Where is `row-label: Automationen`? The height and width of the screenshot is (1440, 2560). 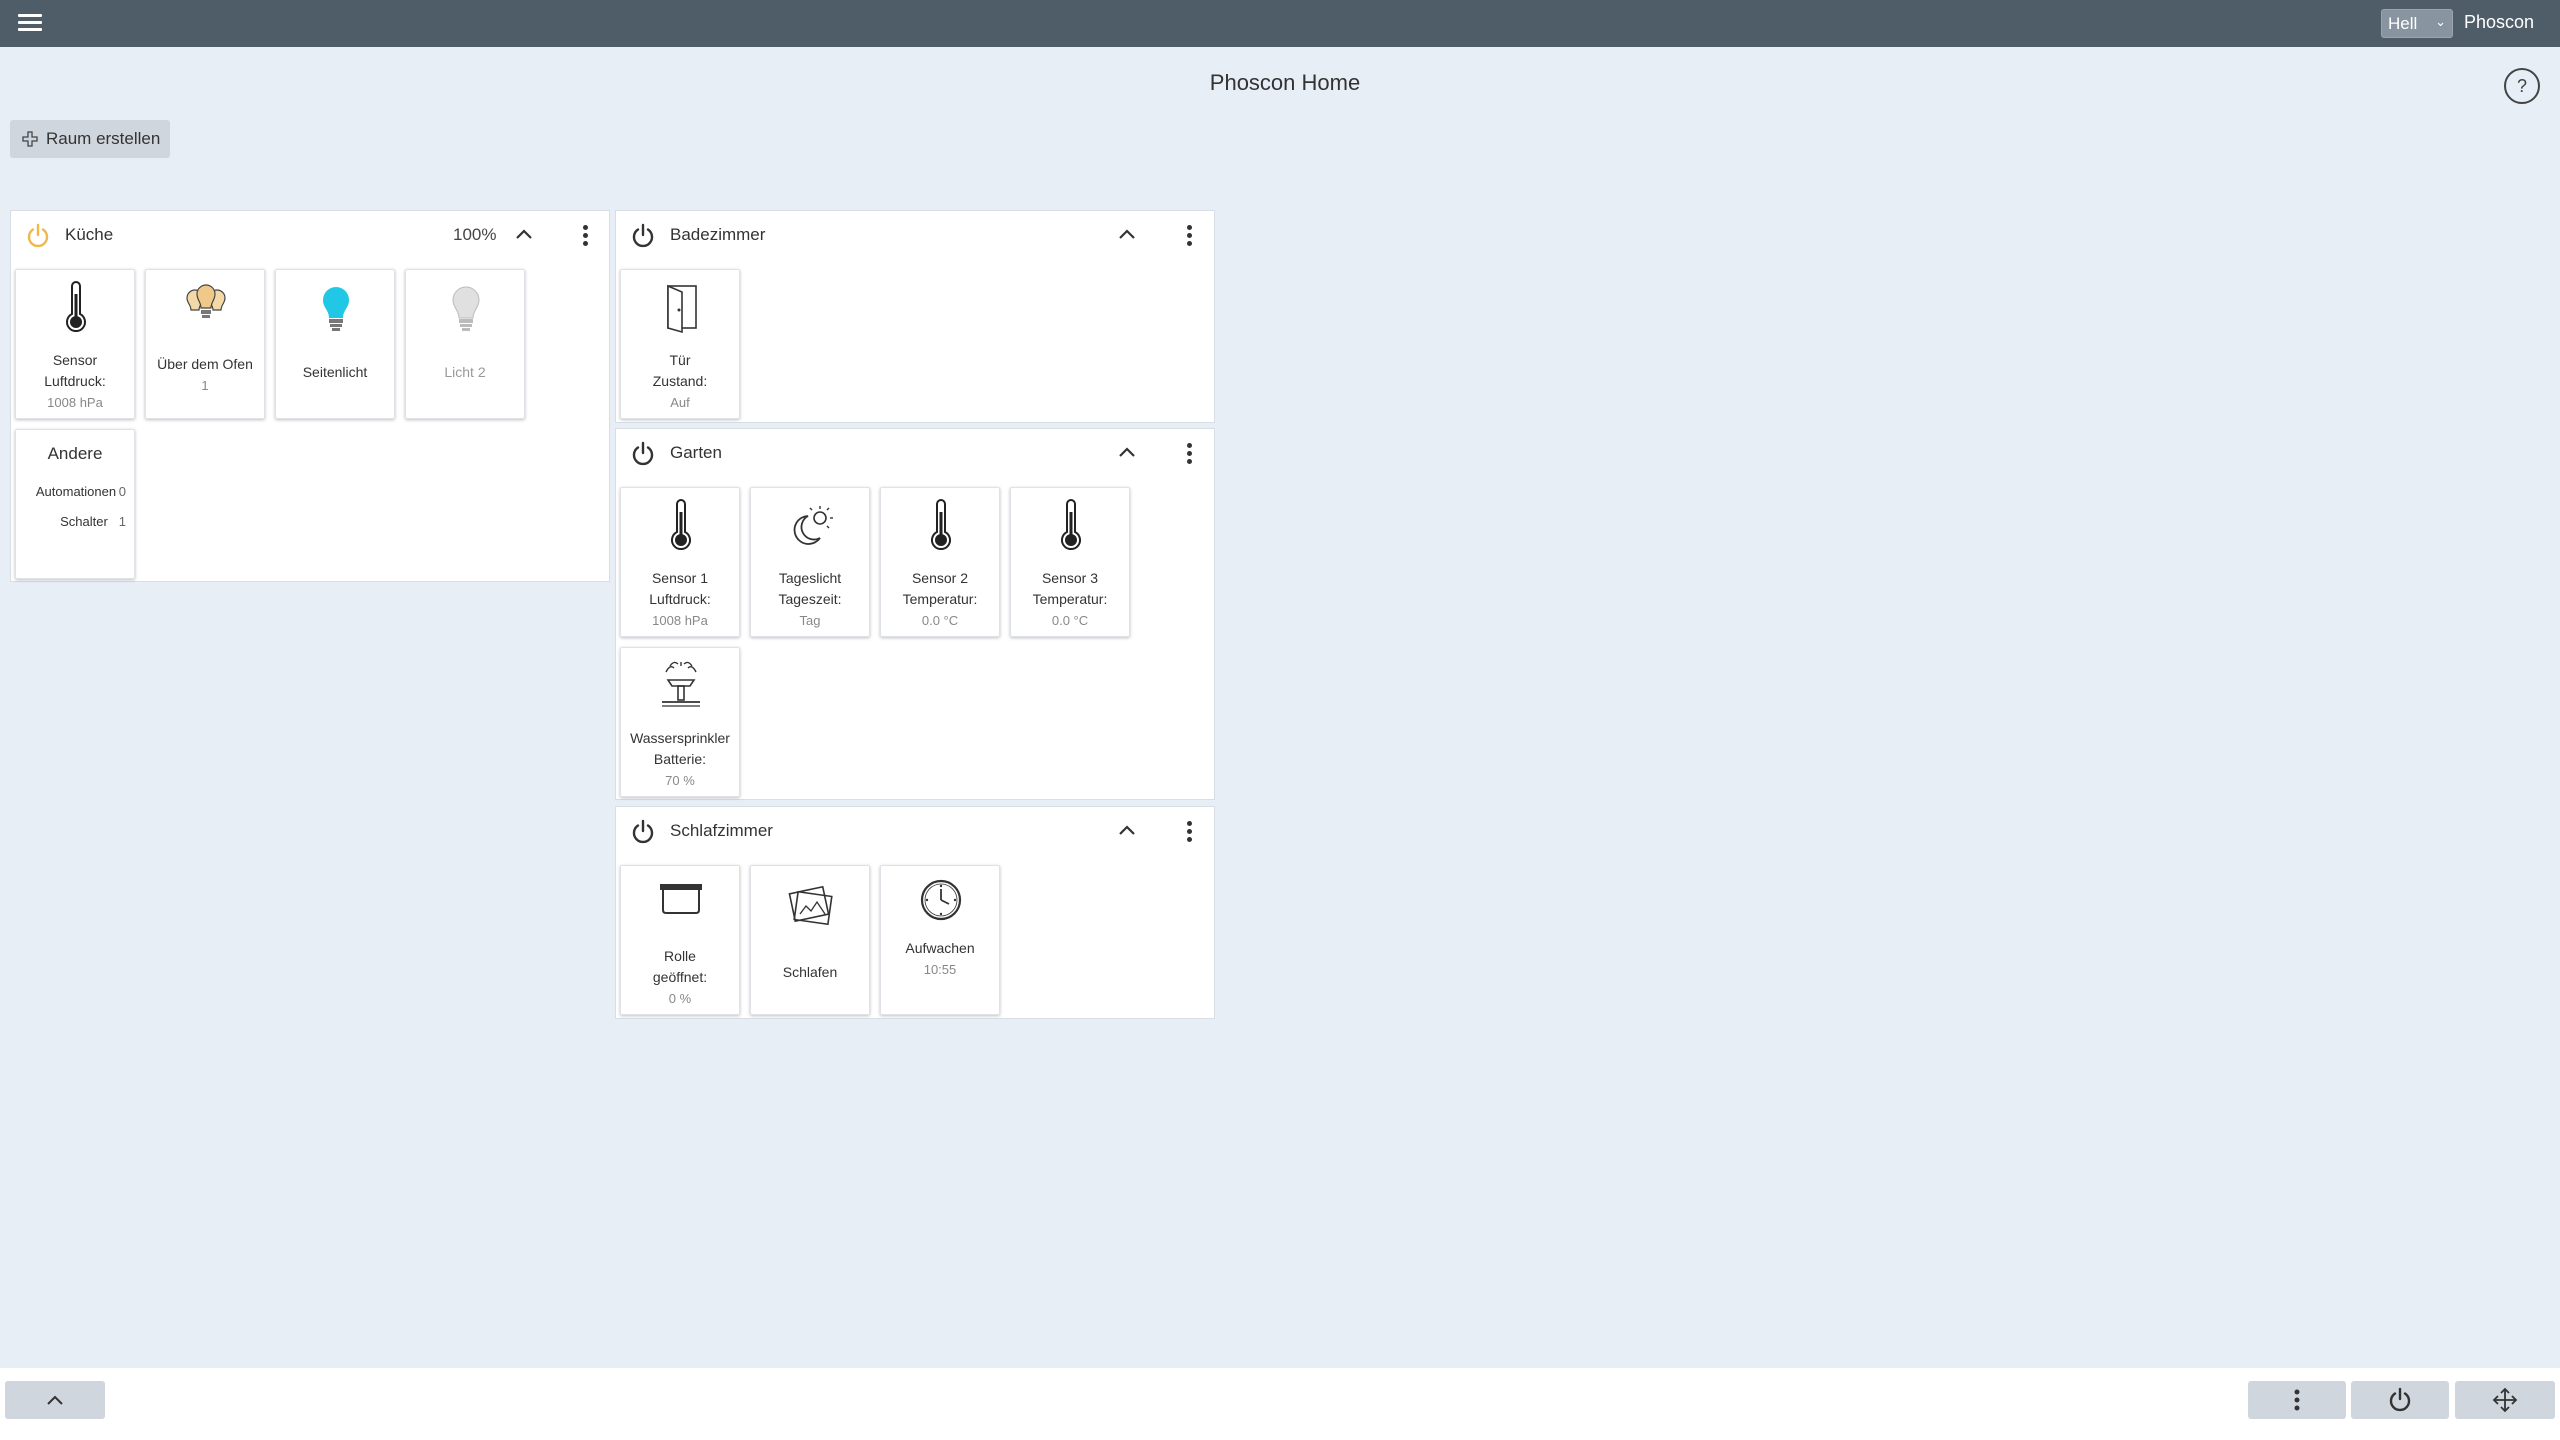
row-label: Automationen is located at coordinates (76, 491).